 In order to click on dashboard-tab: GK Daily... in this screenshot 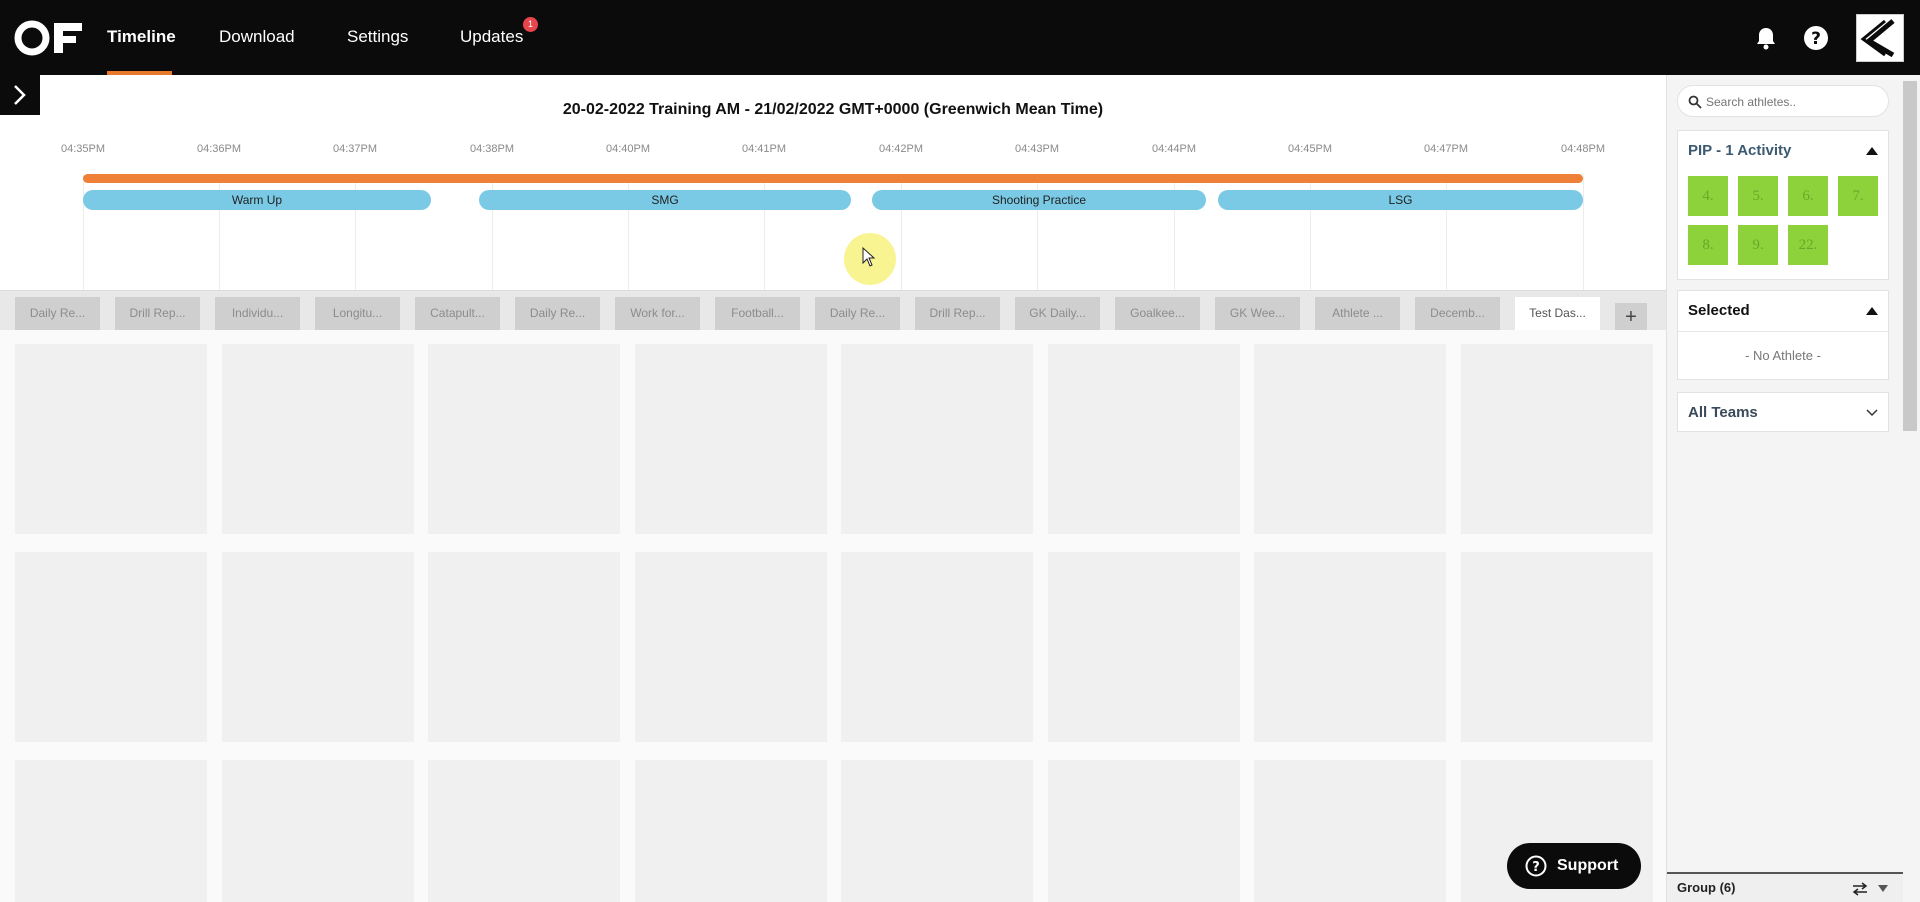, I will do `click(1057, 313)`.